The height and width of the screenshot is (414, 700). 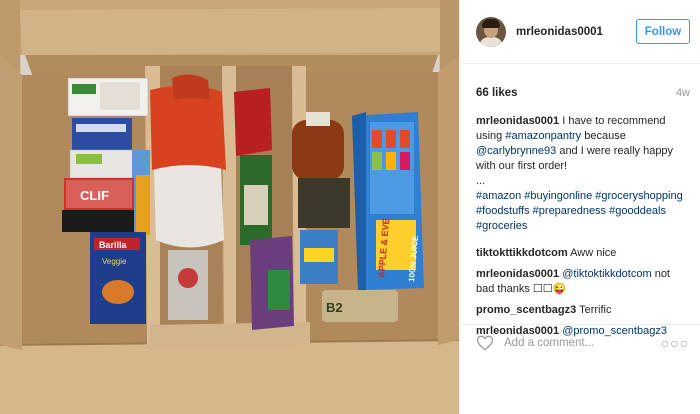 What do you see at coordinates (576, 32) in the screenshot?
I see `post-username: mrleonidas0001` at bounding box center [576, 32].